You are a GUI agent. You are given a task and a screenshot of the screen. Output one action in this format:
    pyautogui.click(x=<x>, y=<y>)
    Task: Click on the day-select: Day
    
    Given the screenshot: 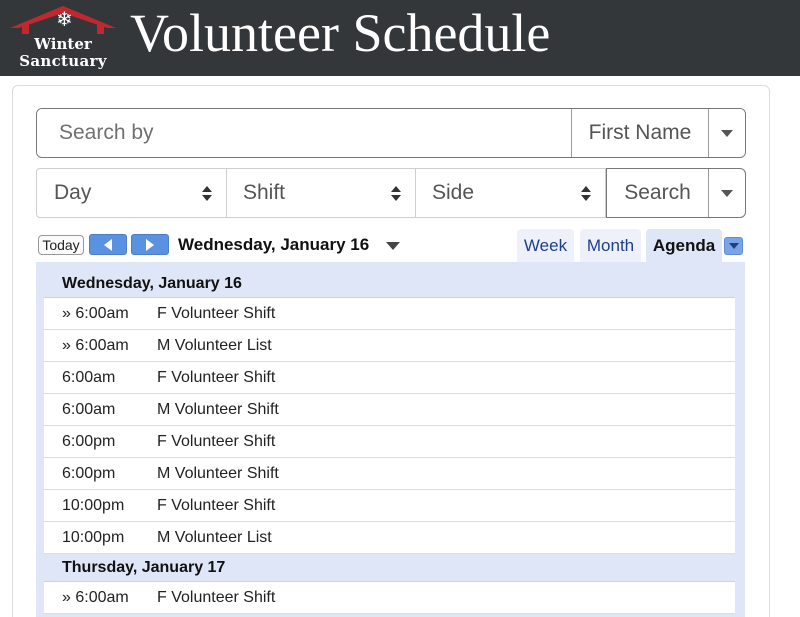 What is the action you would take?
    pyautogui.click(x=131, y=193)
    